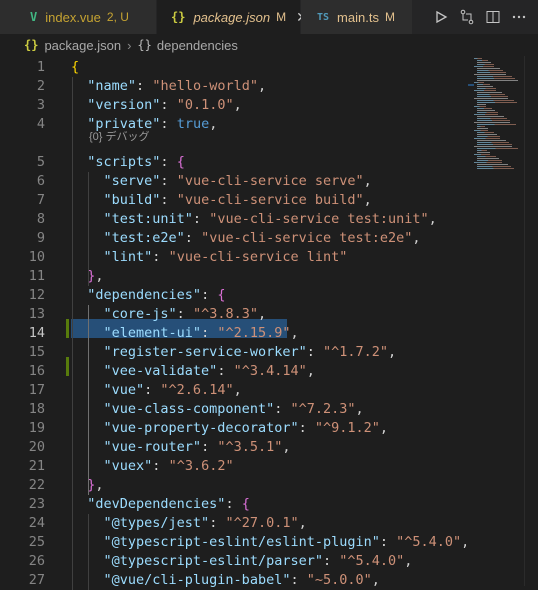 The height and width of the screenshot is (590, 538). Describe the element at coordinates (78, 17) in the screenshot. I see `tab-index-vue: V index.vue 2, U` at that location.